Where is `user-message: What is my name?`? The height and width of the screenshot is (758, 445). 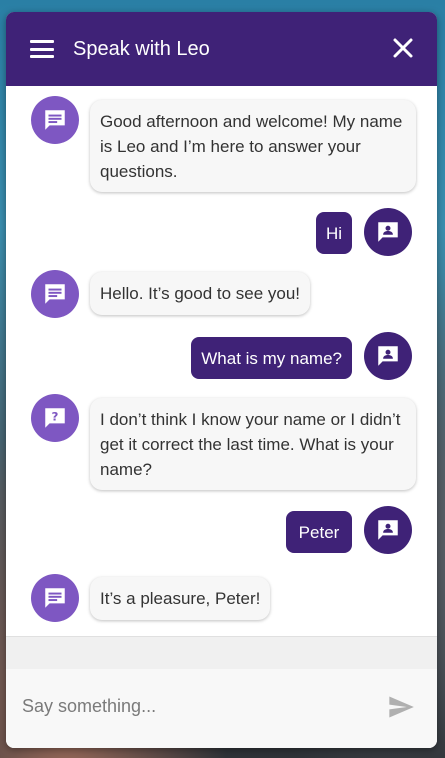
user-message: What is my name? is located at coordinates (271, 358).